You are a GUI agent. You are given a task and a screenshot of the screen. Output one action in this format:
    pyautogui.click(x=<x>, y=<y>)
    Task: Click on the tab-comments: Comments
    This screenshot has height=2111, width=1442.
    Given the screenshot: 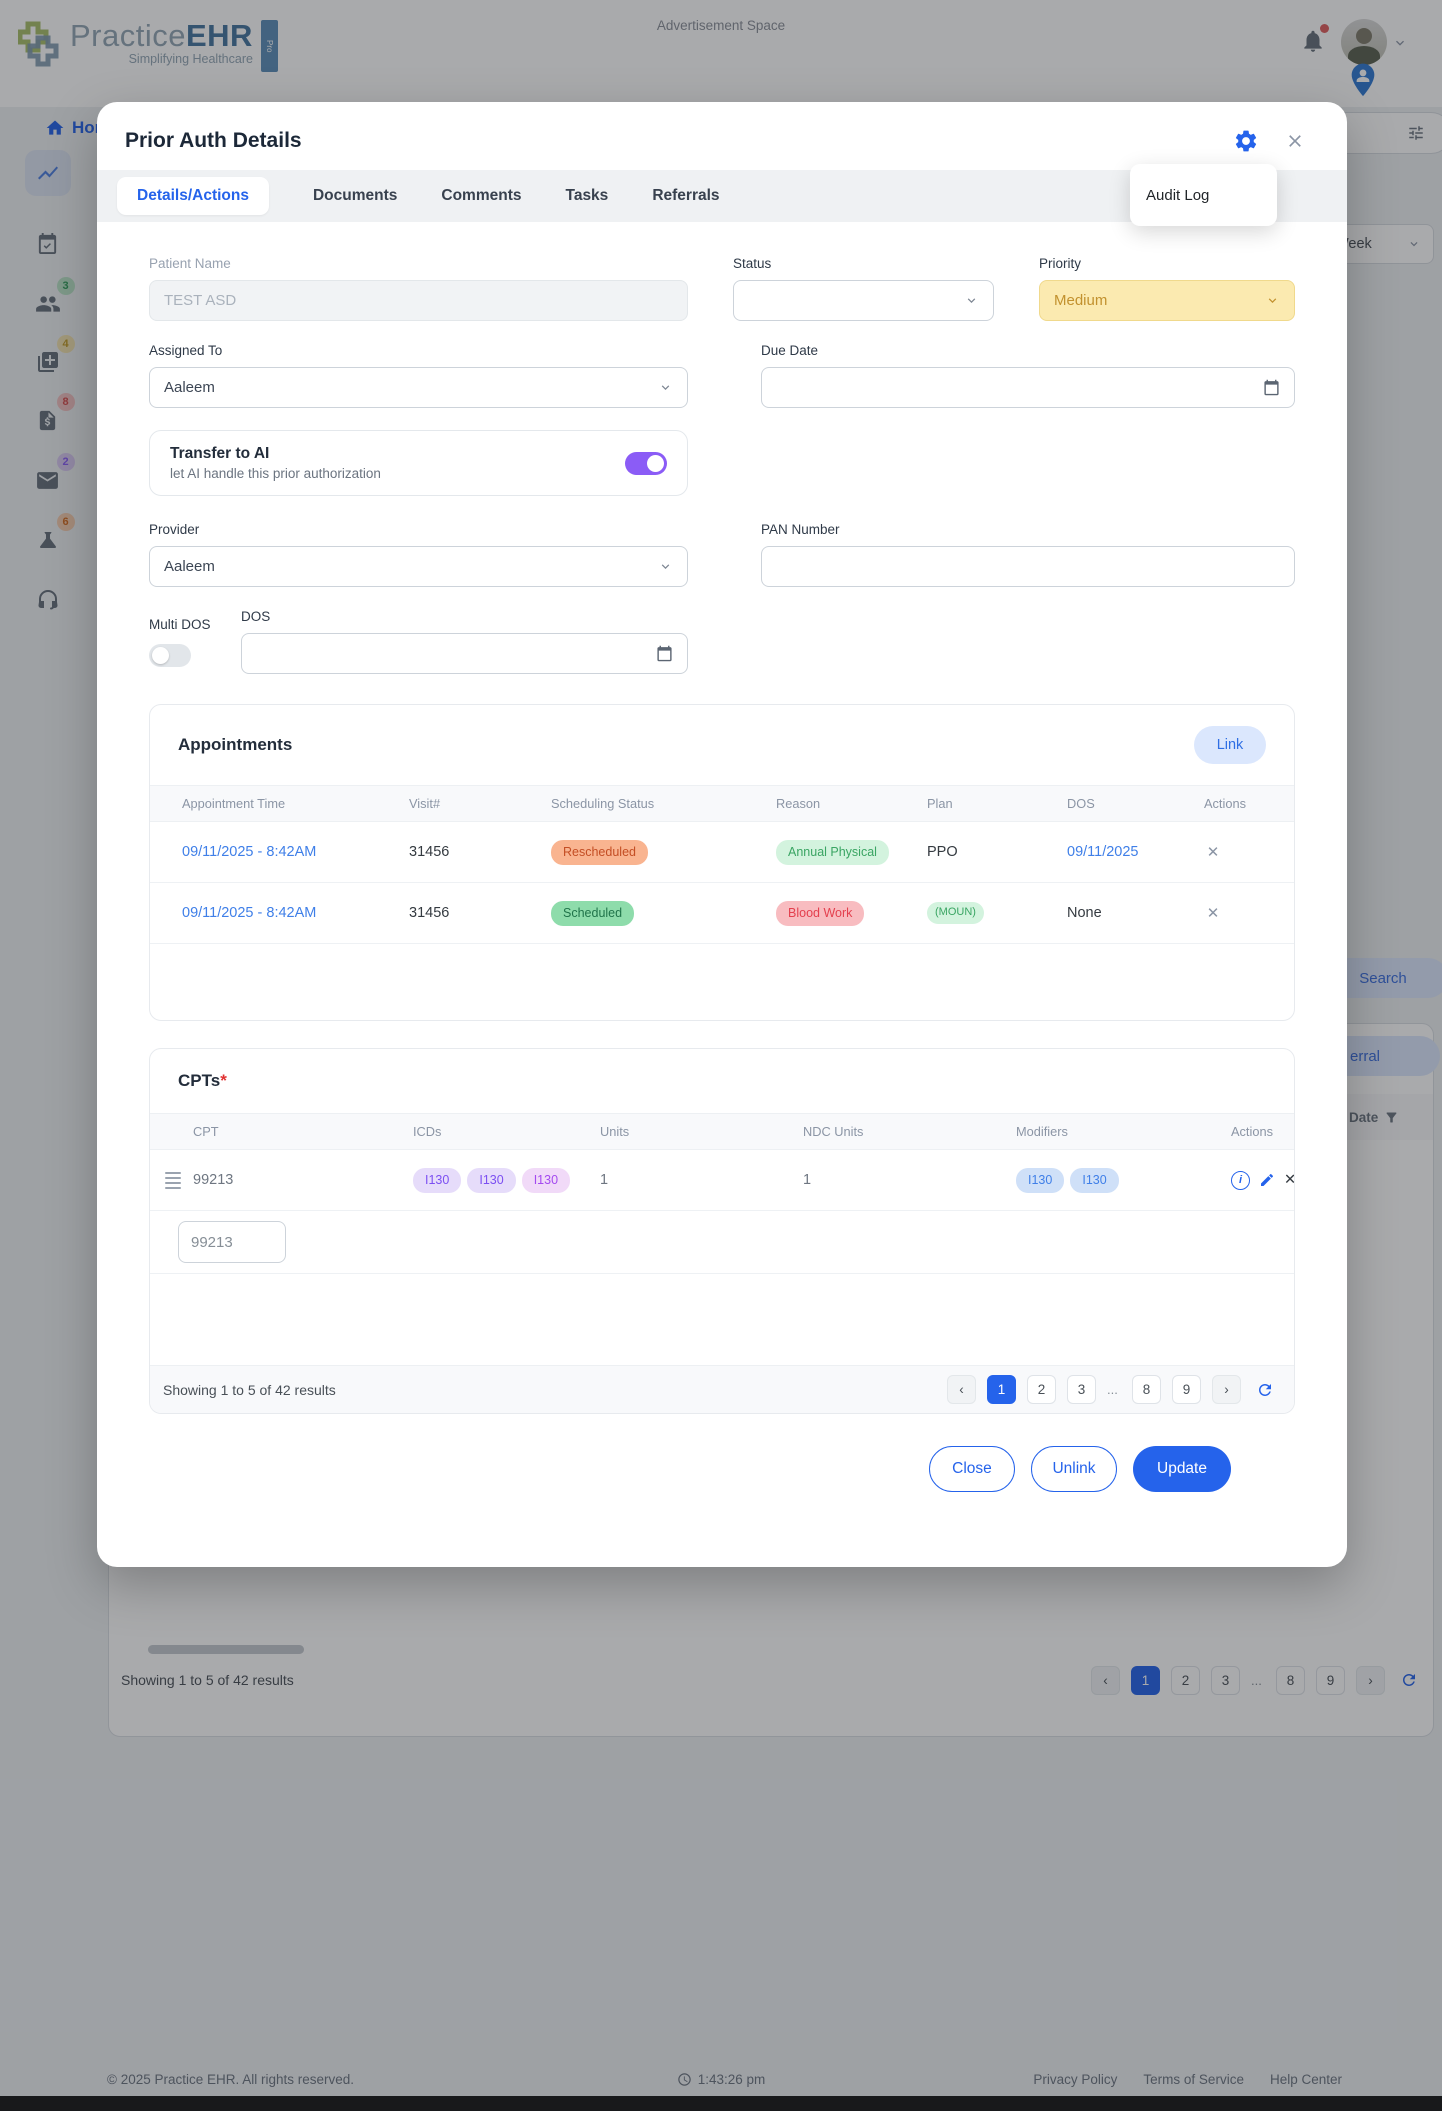 What is the action you would take?
    pyautogui.click(x=481, y=196)
    